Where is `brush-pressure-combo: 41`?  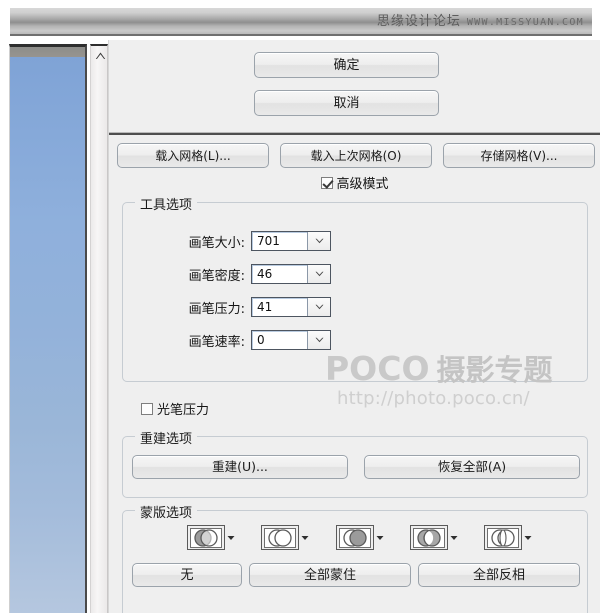
brush-pressure-combo: 41 is located at coordinates (291, 307).